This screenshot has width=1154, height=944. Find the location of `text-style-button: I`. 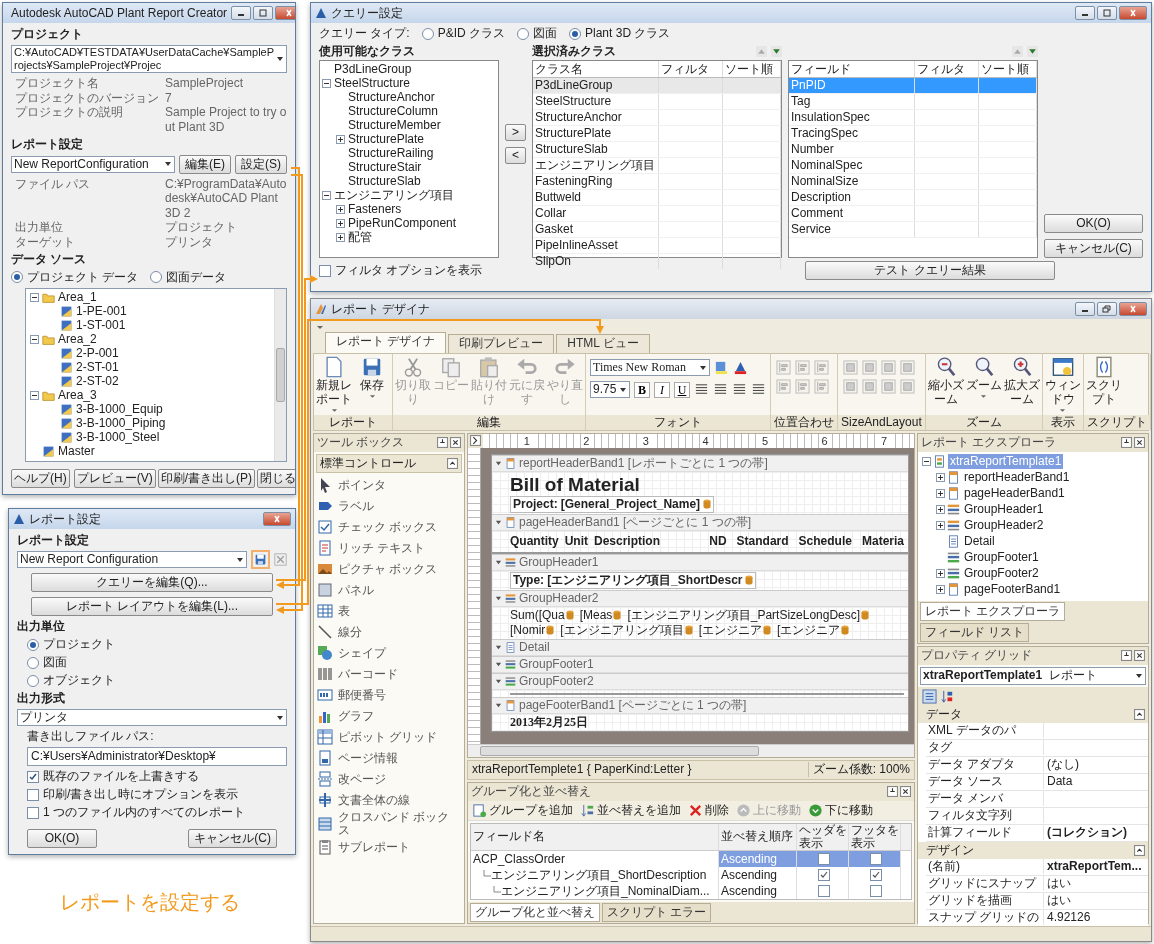

text-style-button: I is located at coordinates (662, 389).